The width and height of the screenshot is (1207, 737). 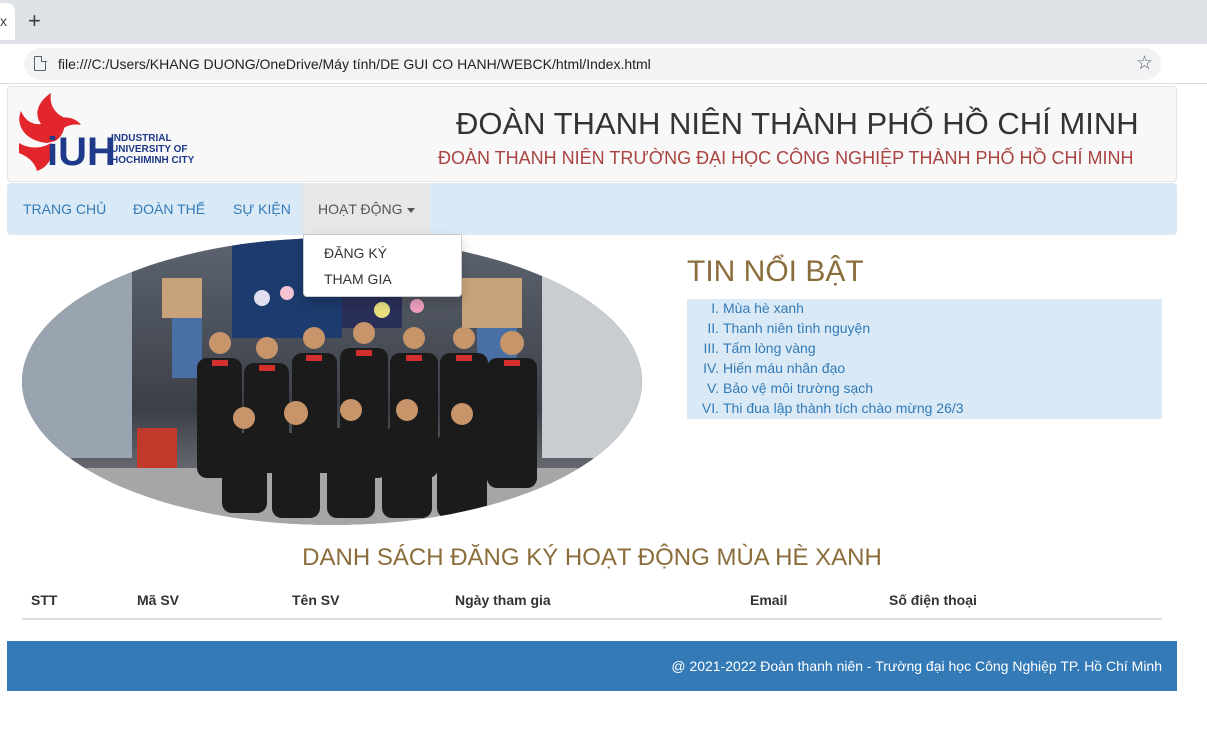 I want to click on news-item: V. Bảo vệ môi trường sạch, so click(x=780, y=390).